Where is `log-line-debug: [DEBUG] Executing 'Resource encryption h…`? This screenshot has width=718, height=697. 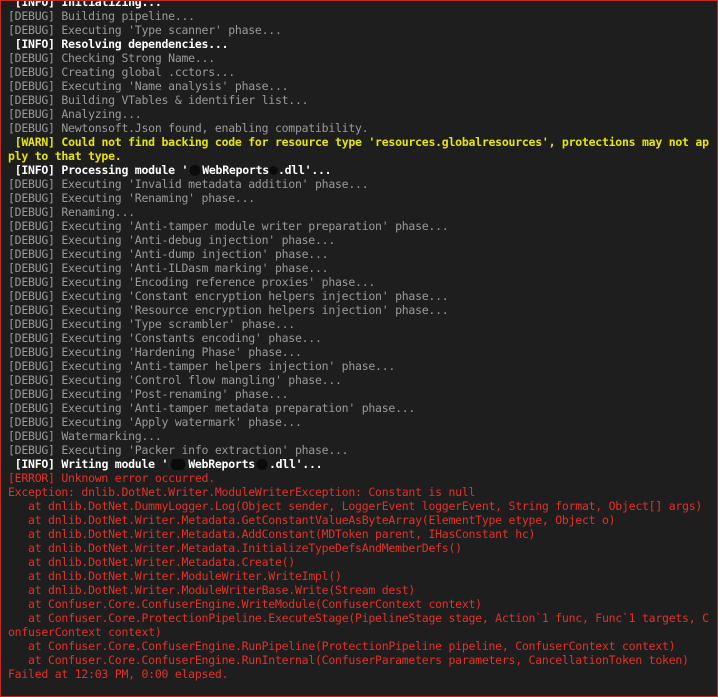
log-line-debug: [DEBUG] Executing 'Resource encryption h… is located at coordinates (361, 310).